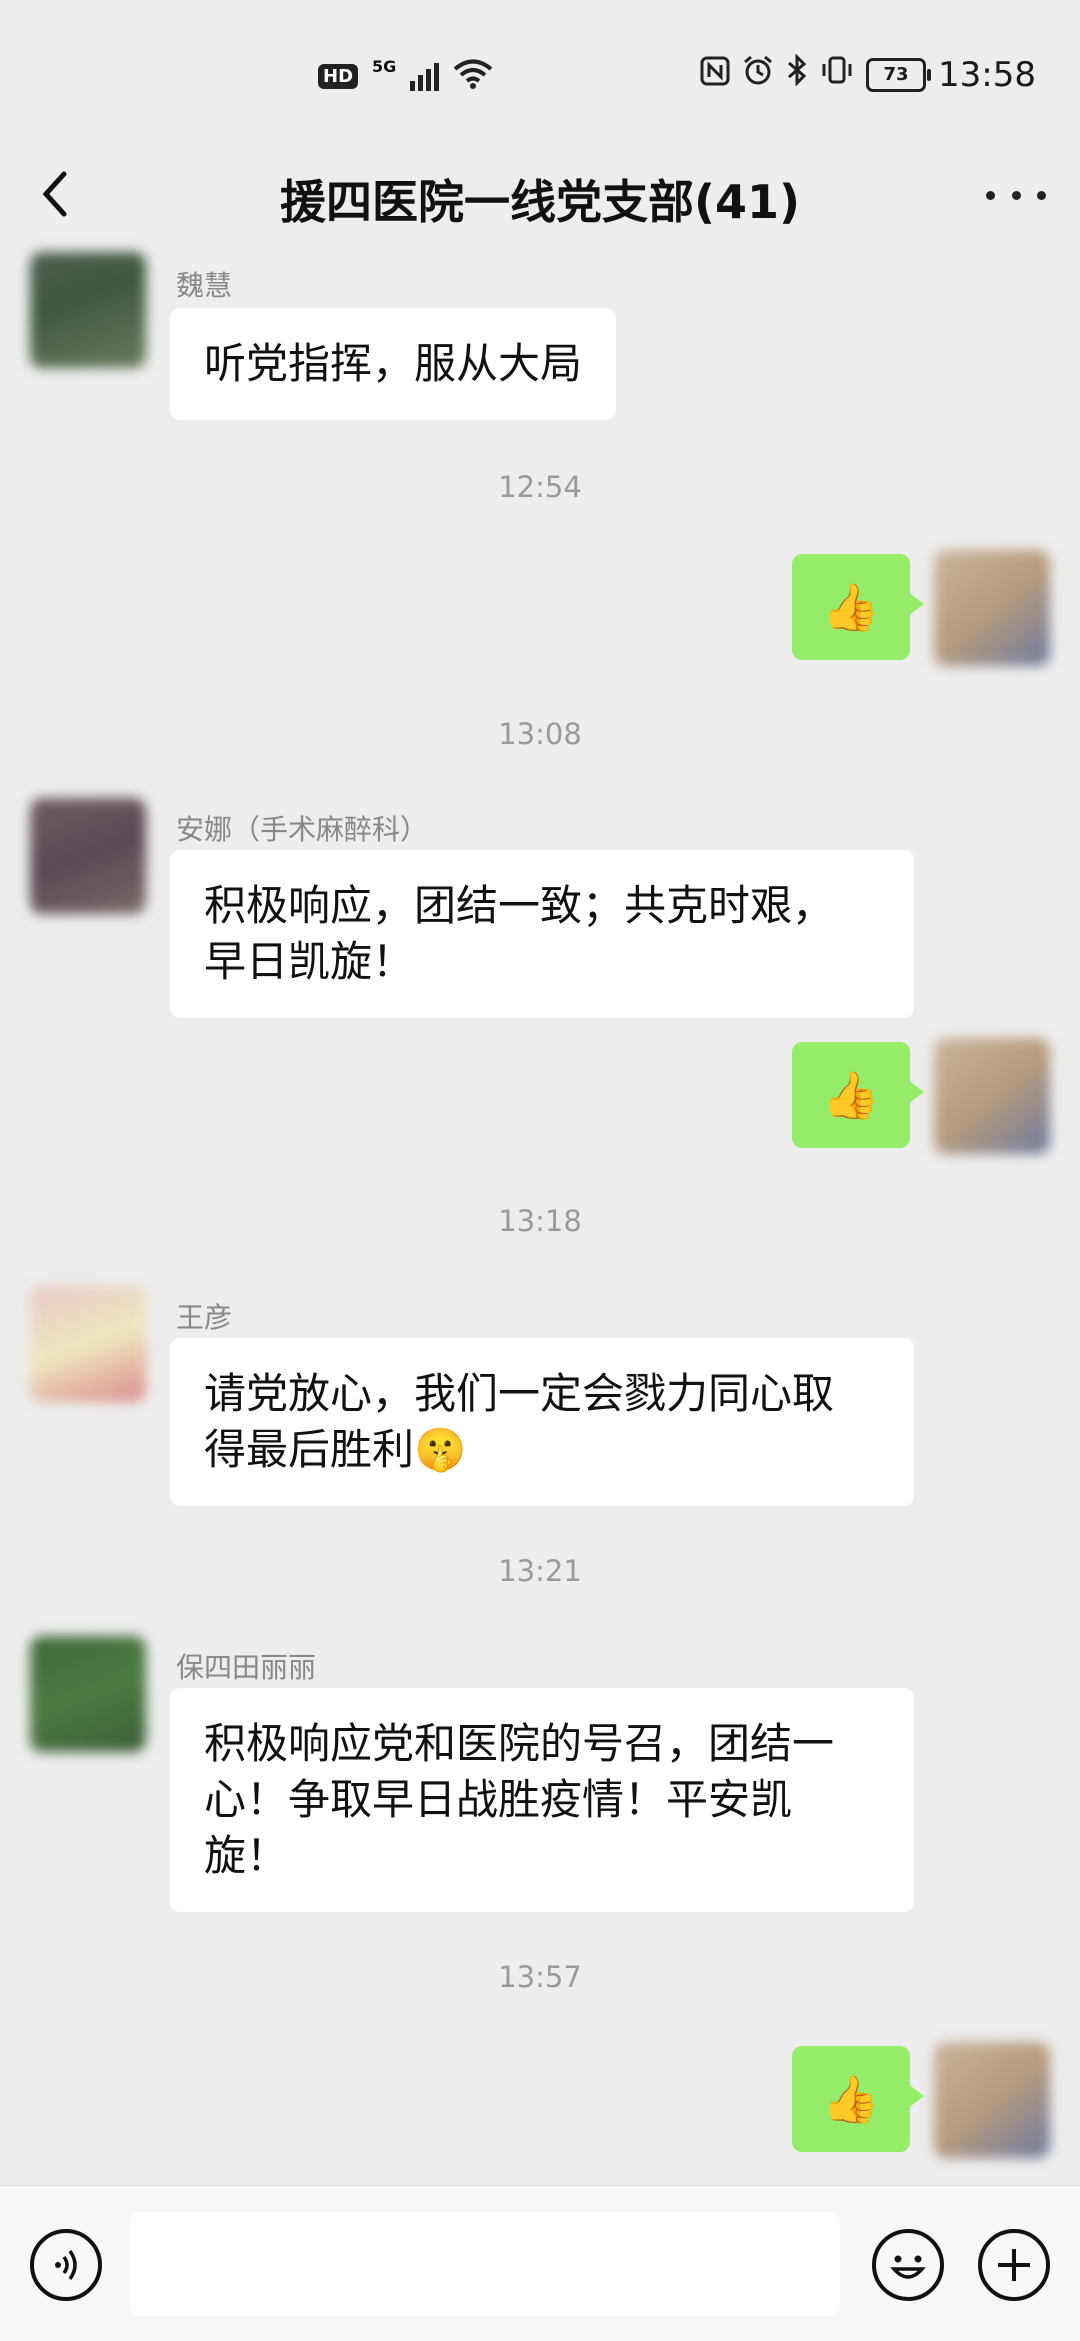 The width and height of the screenshot is (1080, 2341). I want to click on message-bubble: 积极响应党和医院的号召，团结一 心！争取早日战胜疫情！平安凯 旋！, so click(542, 1800).